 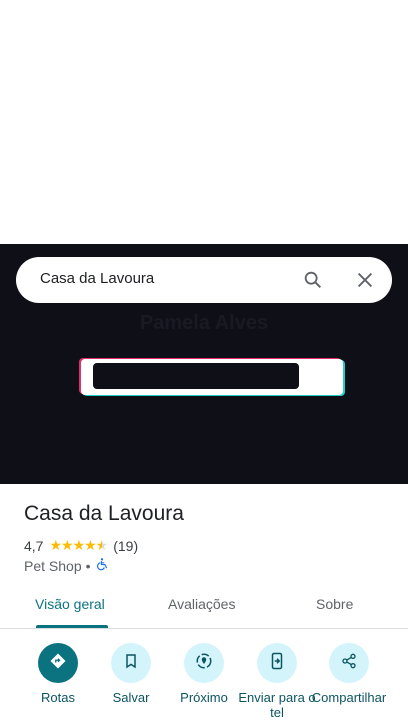 I want to click on rating-value: 4,7, so click(x=34, y=545).